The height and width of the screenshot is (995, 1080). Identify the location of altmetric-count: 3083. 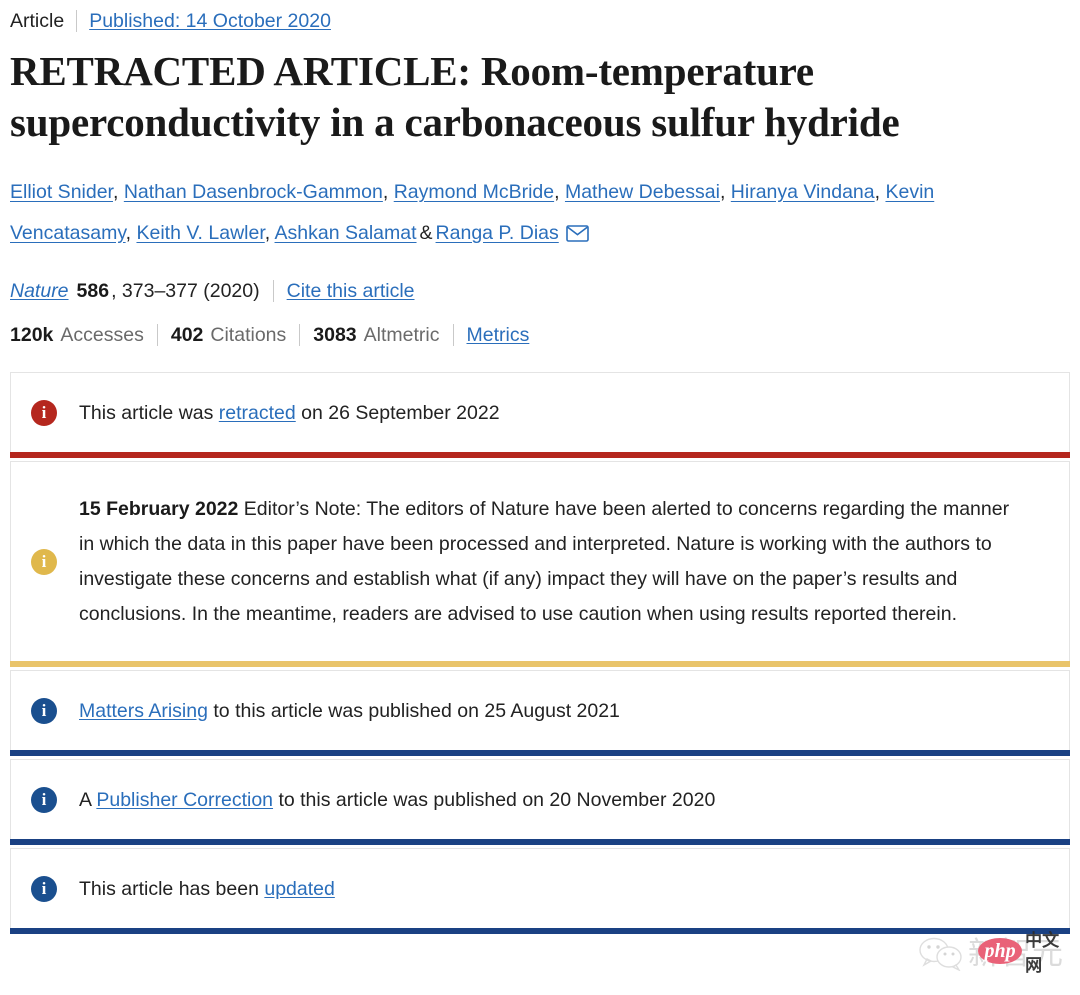
(335, 335).